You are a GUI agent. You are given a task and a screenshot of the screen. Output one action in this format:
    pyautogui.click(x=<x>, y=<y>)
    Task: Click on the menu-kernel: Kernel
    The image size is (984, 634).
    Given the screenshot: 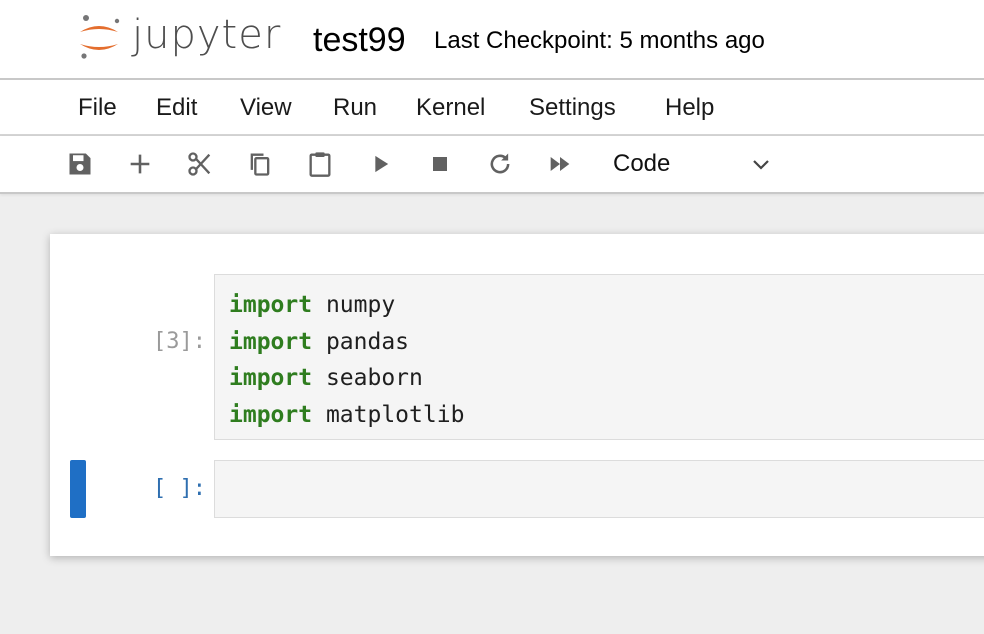 What is the action you would take?
    pyautogui.click(x=450, y=108)
    